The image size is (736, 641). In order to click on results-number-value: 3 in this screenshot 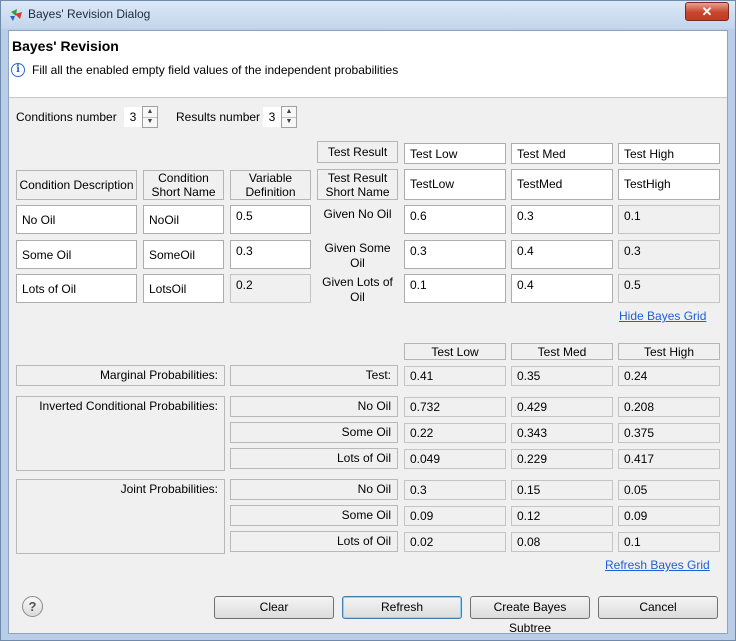, I will do `click(272, 117)`.